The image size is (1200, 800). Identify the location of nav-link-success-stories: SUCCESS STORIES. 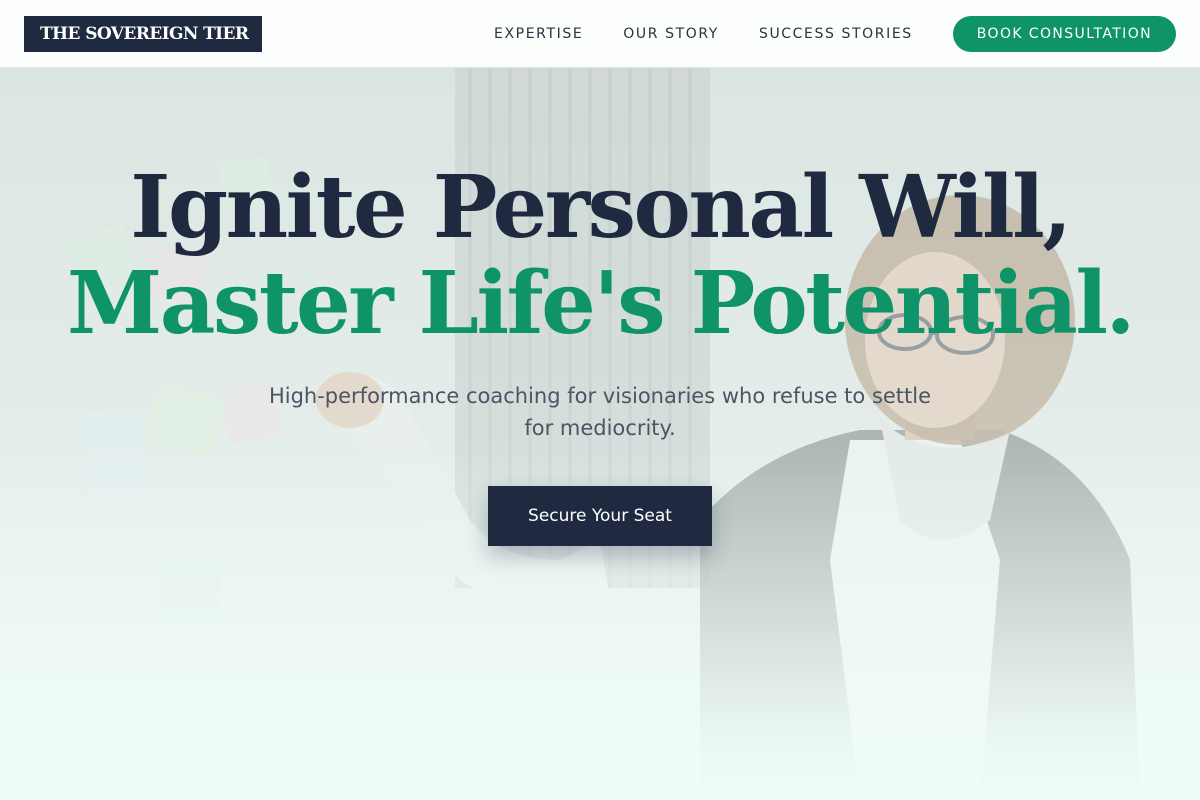
(836, 34).